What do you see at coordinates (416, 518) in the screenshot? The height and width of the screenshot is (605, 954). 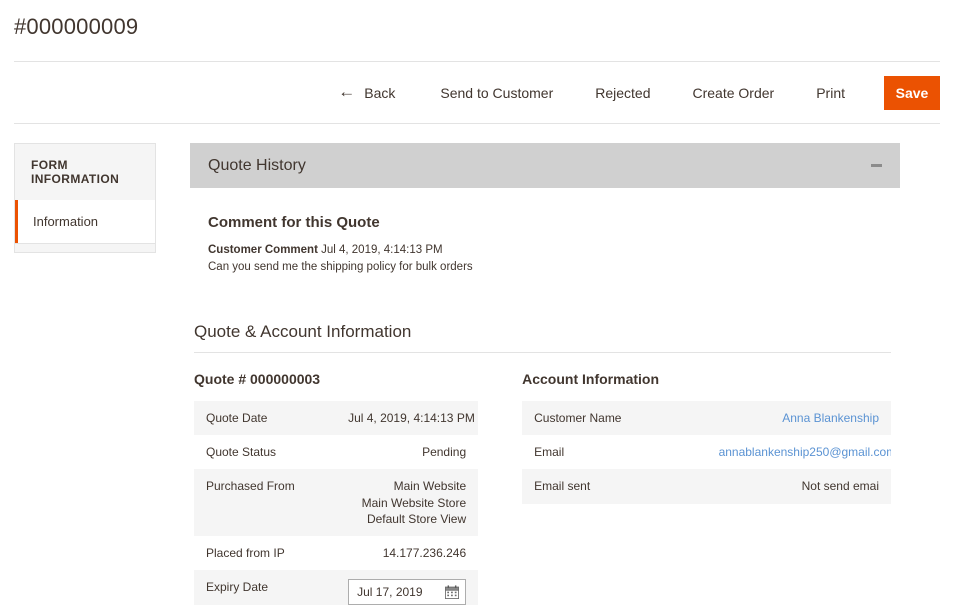 I see `purchased-from-store-view: Default Store View` at bounding box center [416, 518].